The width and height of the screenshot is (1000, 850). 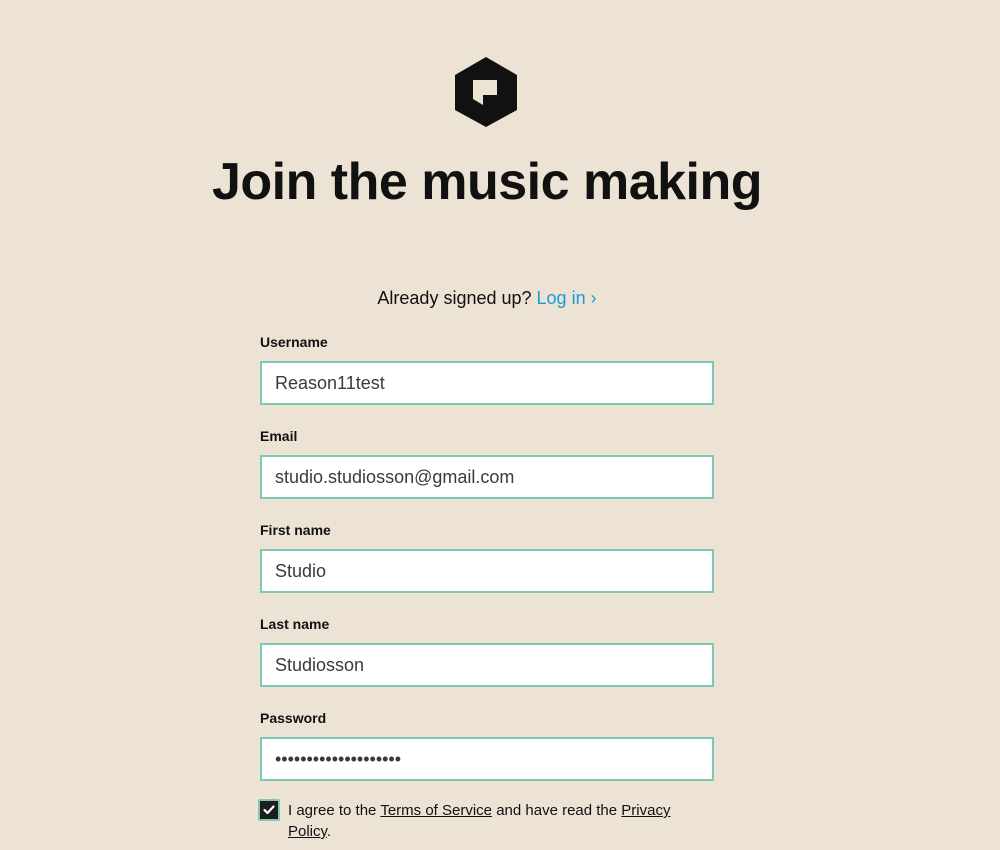 What do you see at coordinates (557, 810) in the screenshot?
I see `agreement-text-middle: and have read the` at bounding box center [557, 810].